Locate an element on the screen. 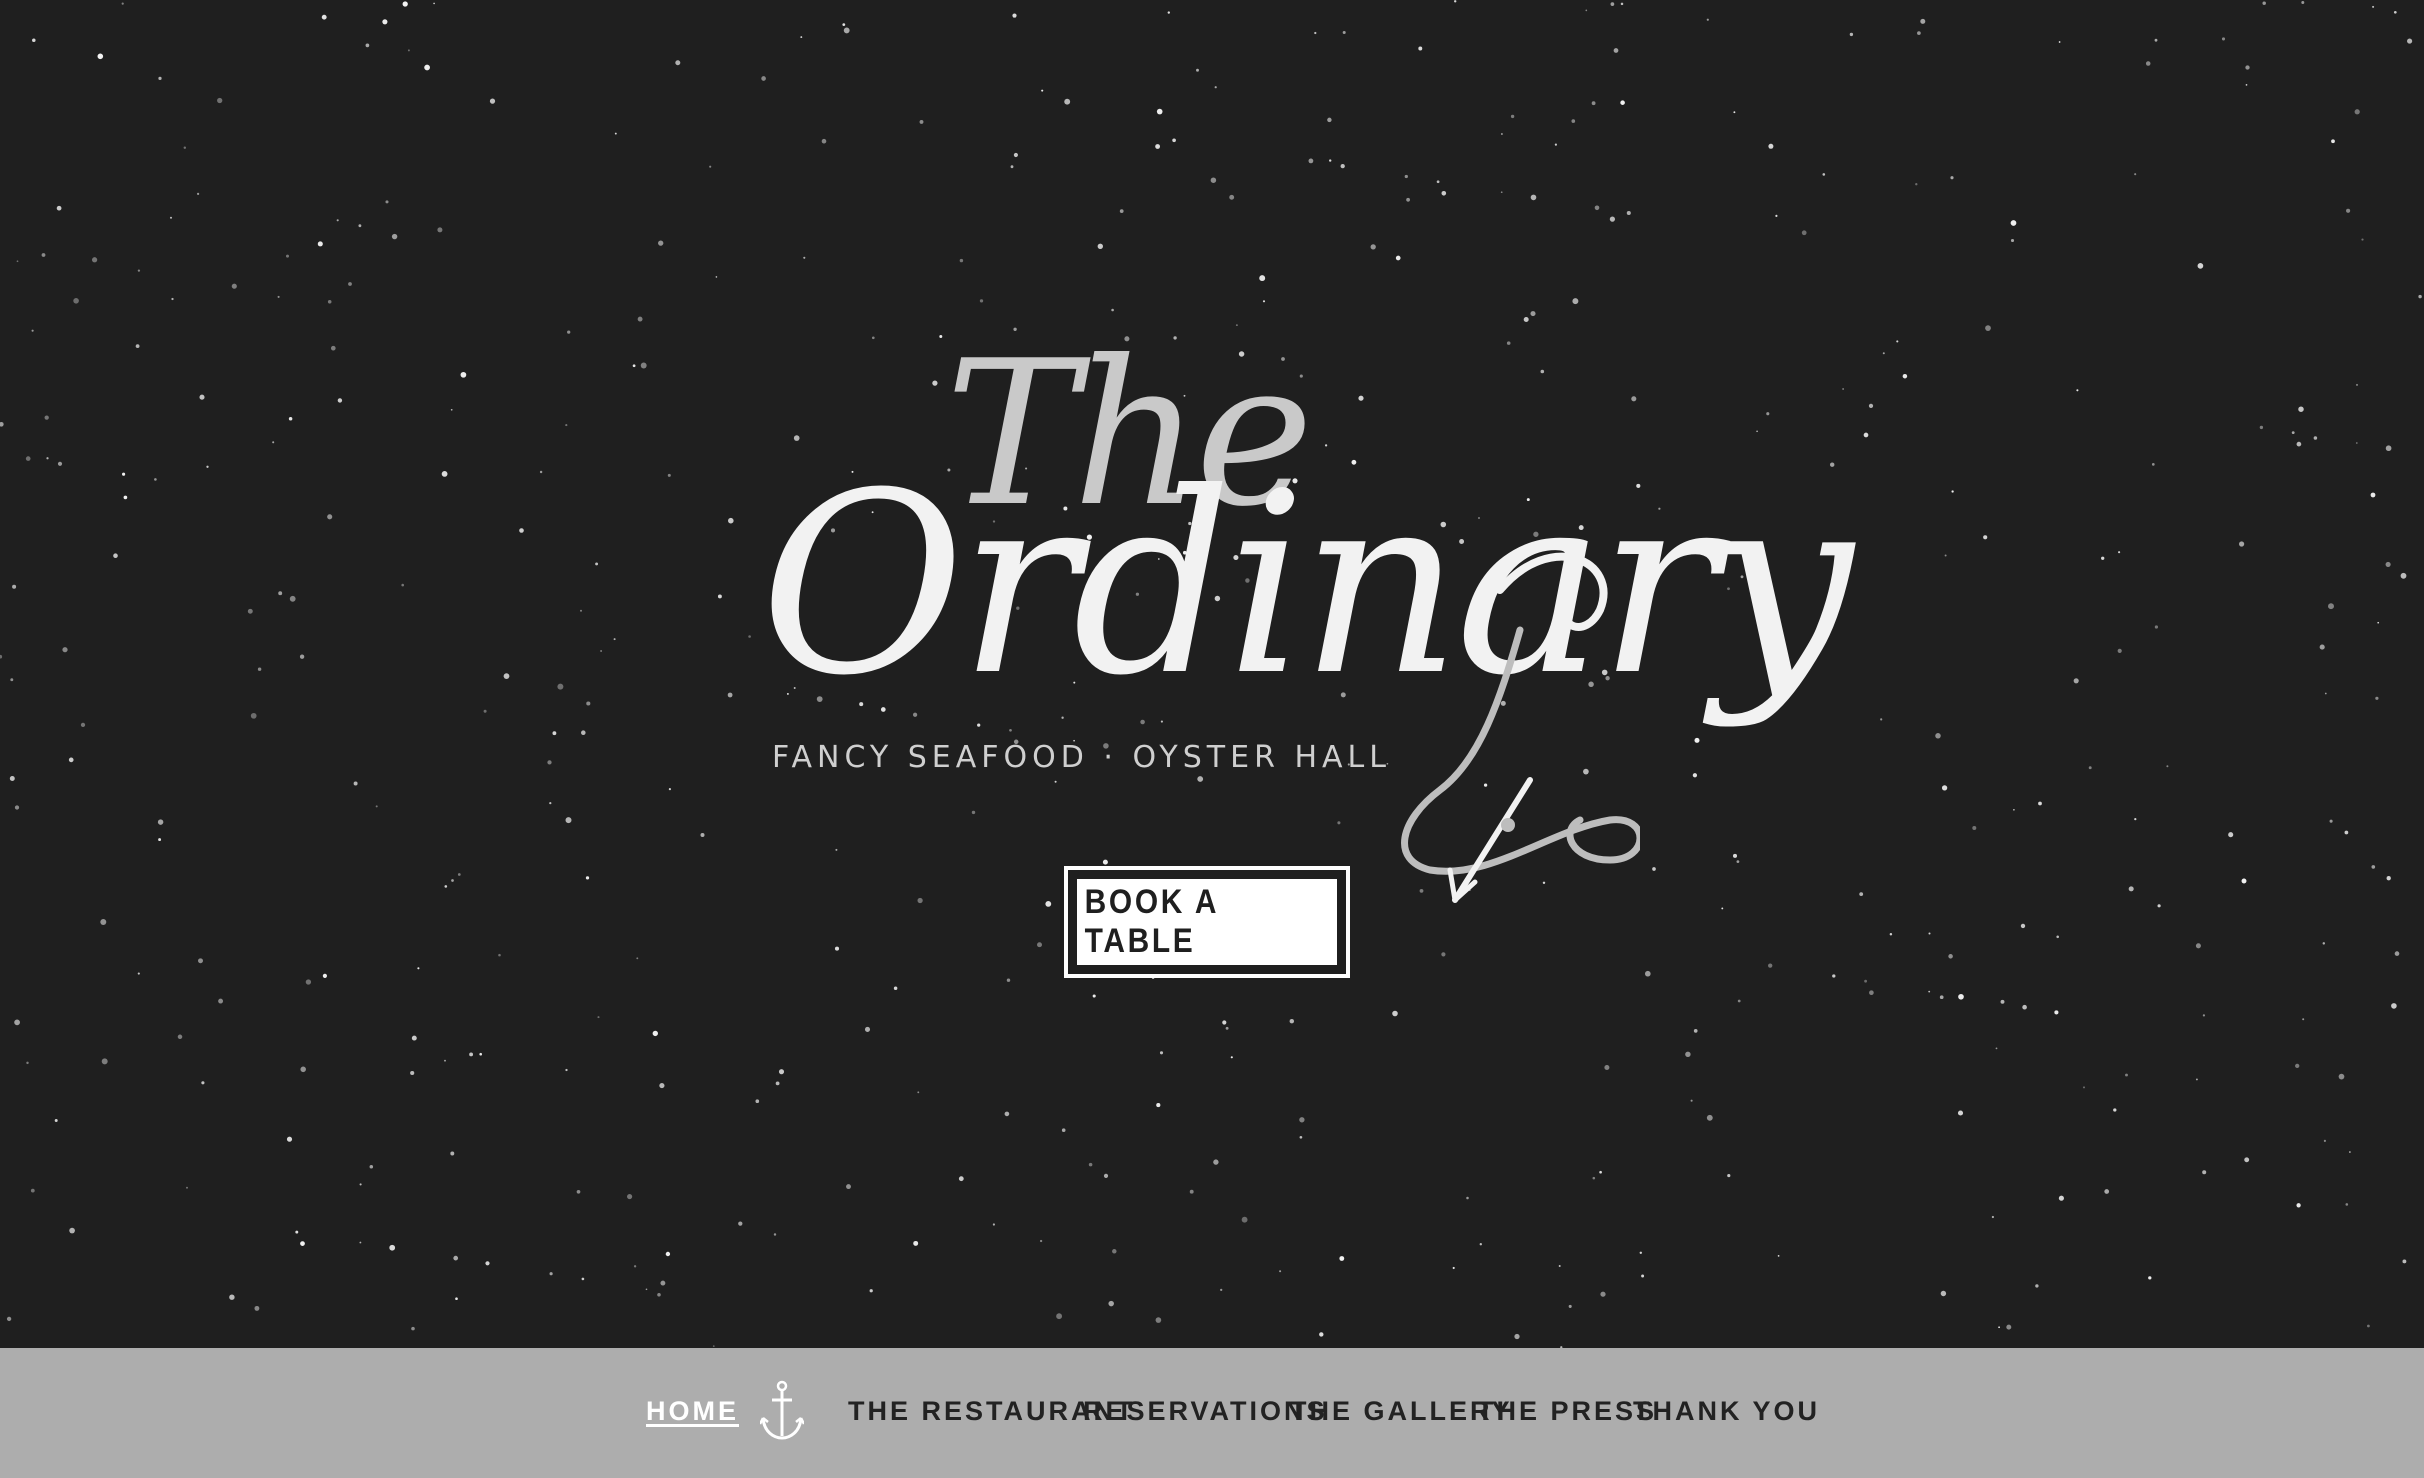  nav-item-the-press: THE PRESS is located at coordinates (1567, 1411).